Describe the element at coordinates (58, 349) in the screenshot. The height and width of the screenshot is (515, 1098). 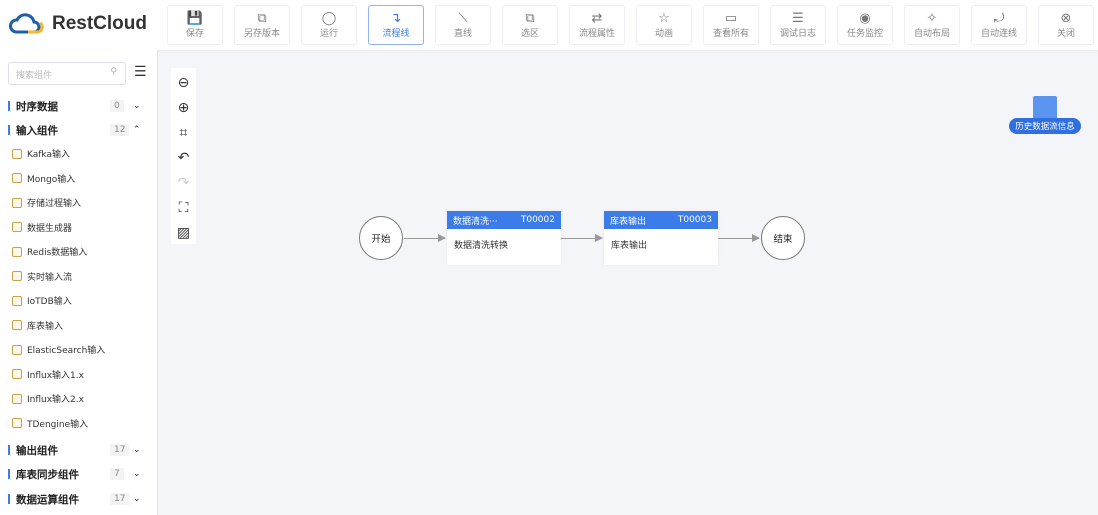
I see `component-item: ElasticSearch输入` at that location.